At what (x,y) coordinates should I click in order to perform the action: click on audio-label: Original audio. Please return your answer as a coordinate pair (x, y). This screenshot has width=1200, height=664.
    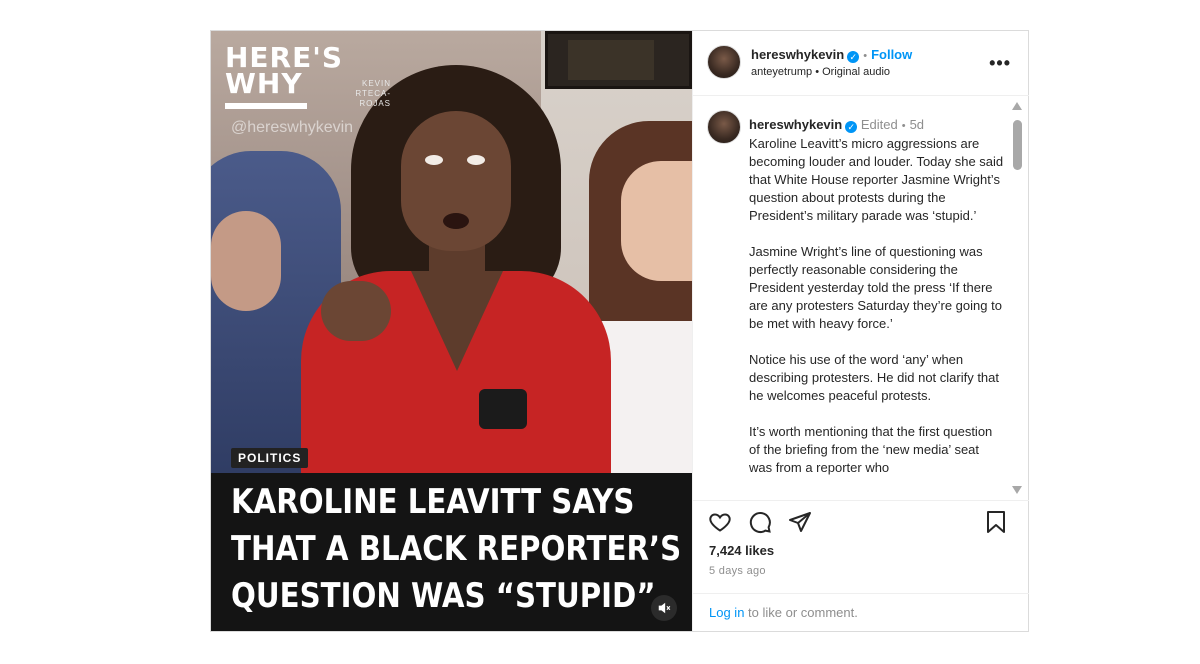
    Looking at the image, I should click on (856, 72).